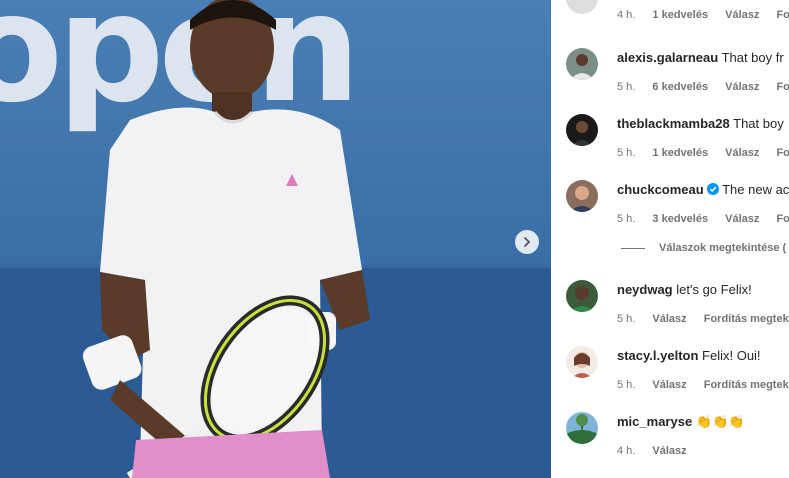  What do you see at coordinates (673, 123) in the screenshot?
I see `comment-username: theblackmamba28` at bounding box center [673, 123].